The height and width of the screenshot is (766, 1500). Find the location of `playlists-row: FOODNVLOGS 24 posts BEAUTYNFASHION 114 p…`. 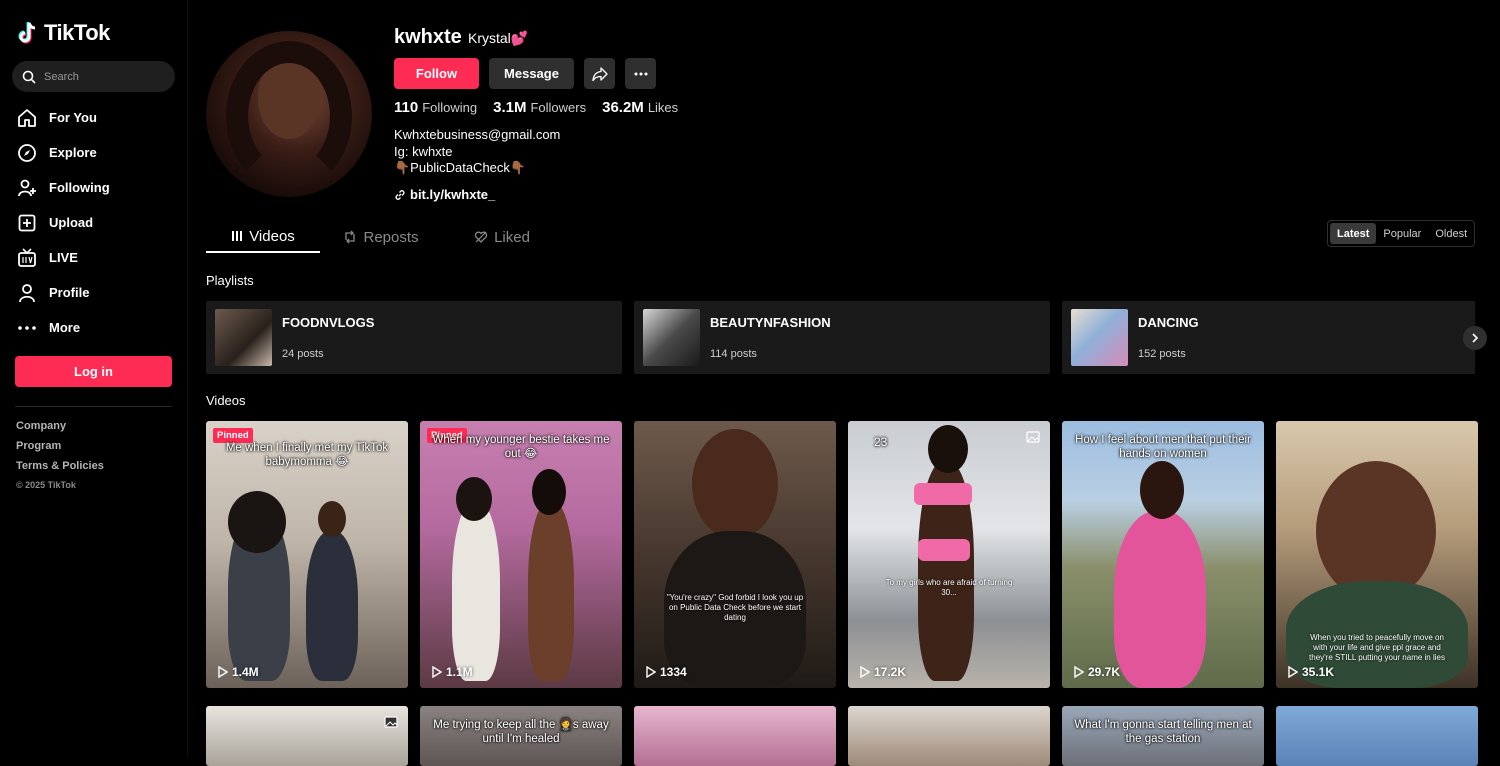

playlists-row: FOODNVLOGS 24 posts BEAUTYNFASHION 114 p… is located at coordinates (840, 337).